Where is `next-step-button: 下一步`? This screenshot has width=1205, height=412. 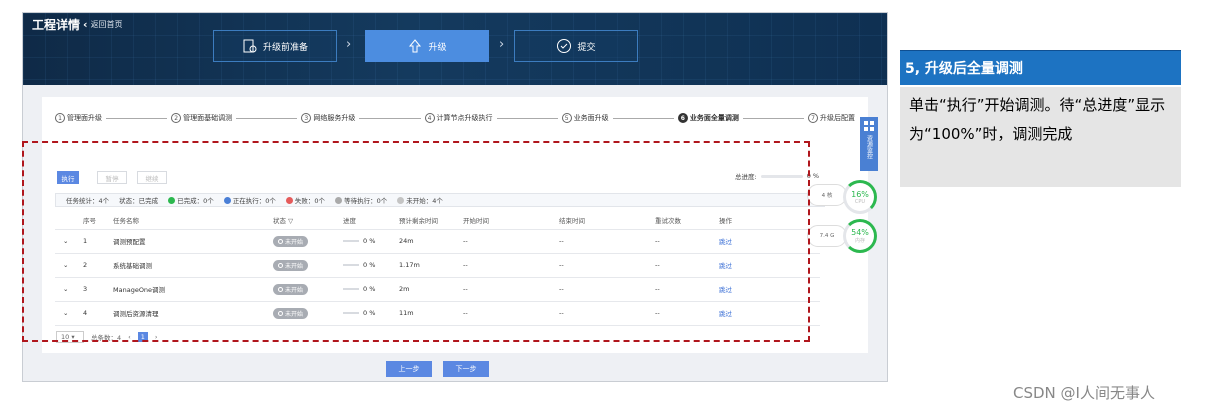
next-step-button: 下一步 is located at coordinates (466, 369).